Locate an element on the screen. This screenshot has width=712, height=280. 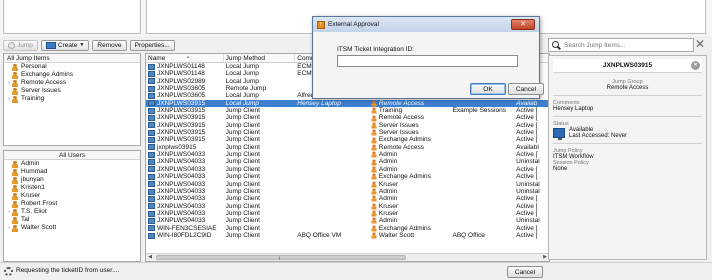
create-button: Create ▼ is located at coordinates (65, 45).